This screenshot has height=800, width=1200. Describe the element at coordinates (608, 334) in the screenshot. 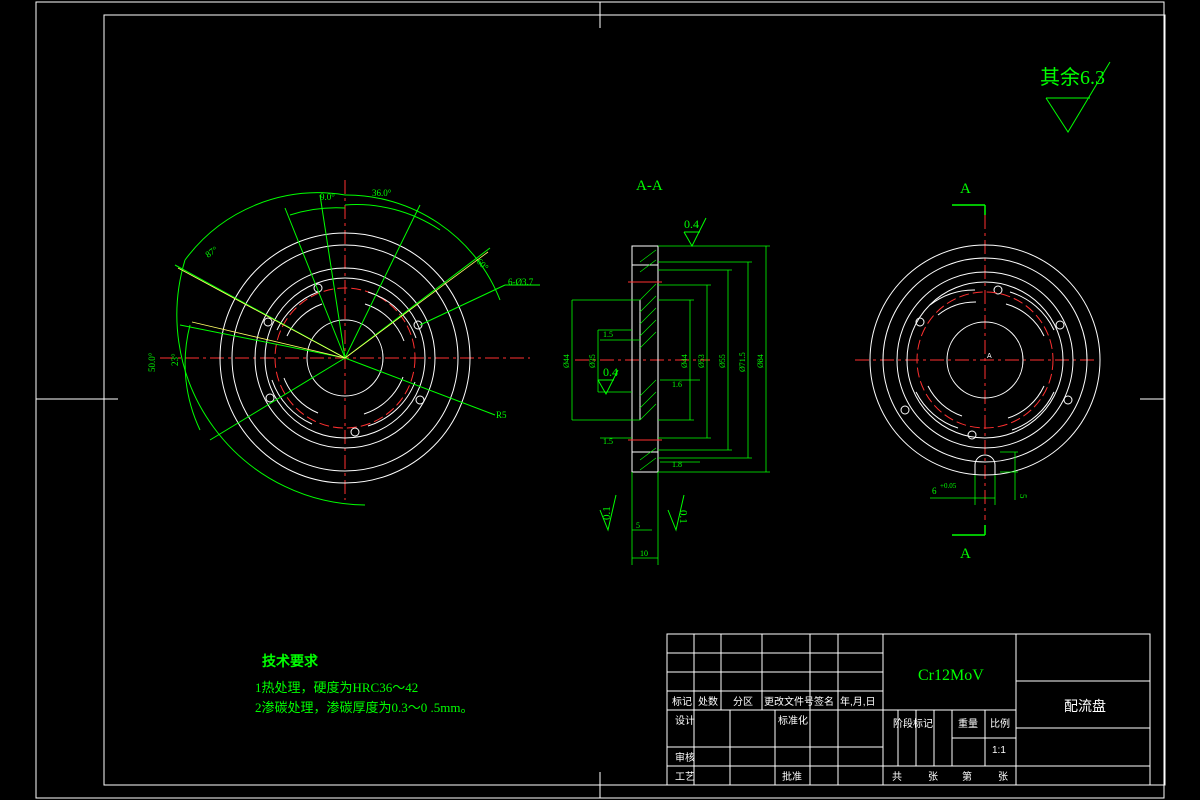

I see `dim-1-5-top: 1.5` at that location.